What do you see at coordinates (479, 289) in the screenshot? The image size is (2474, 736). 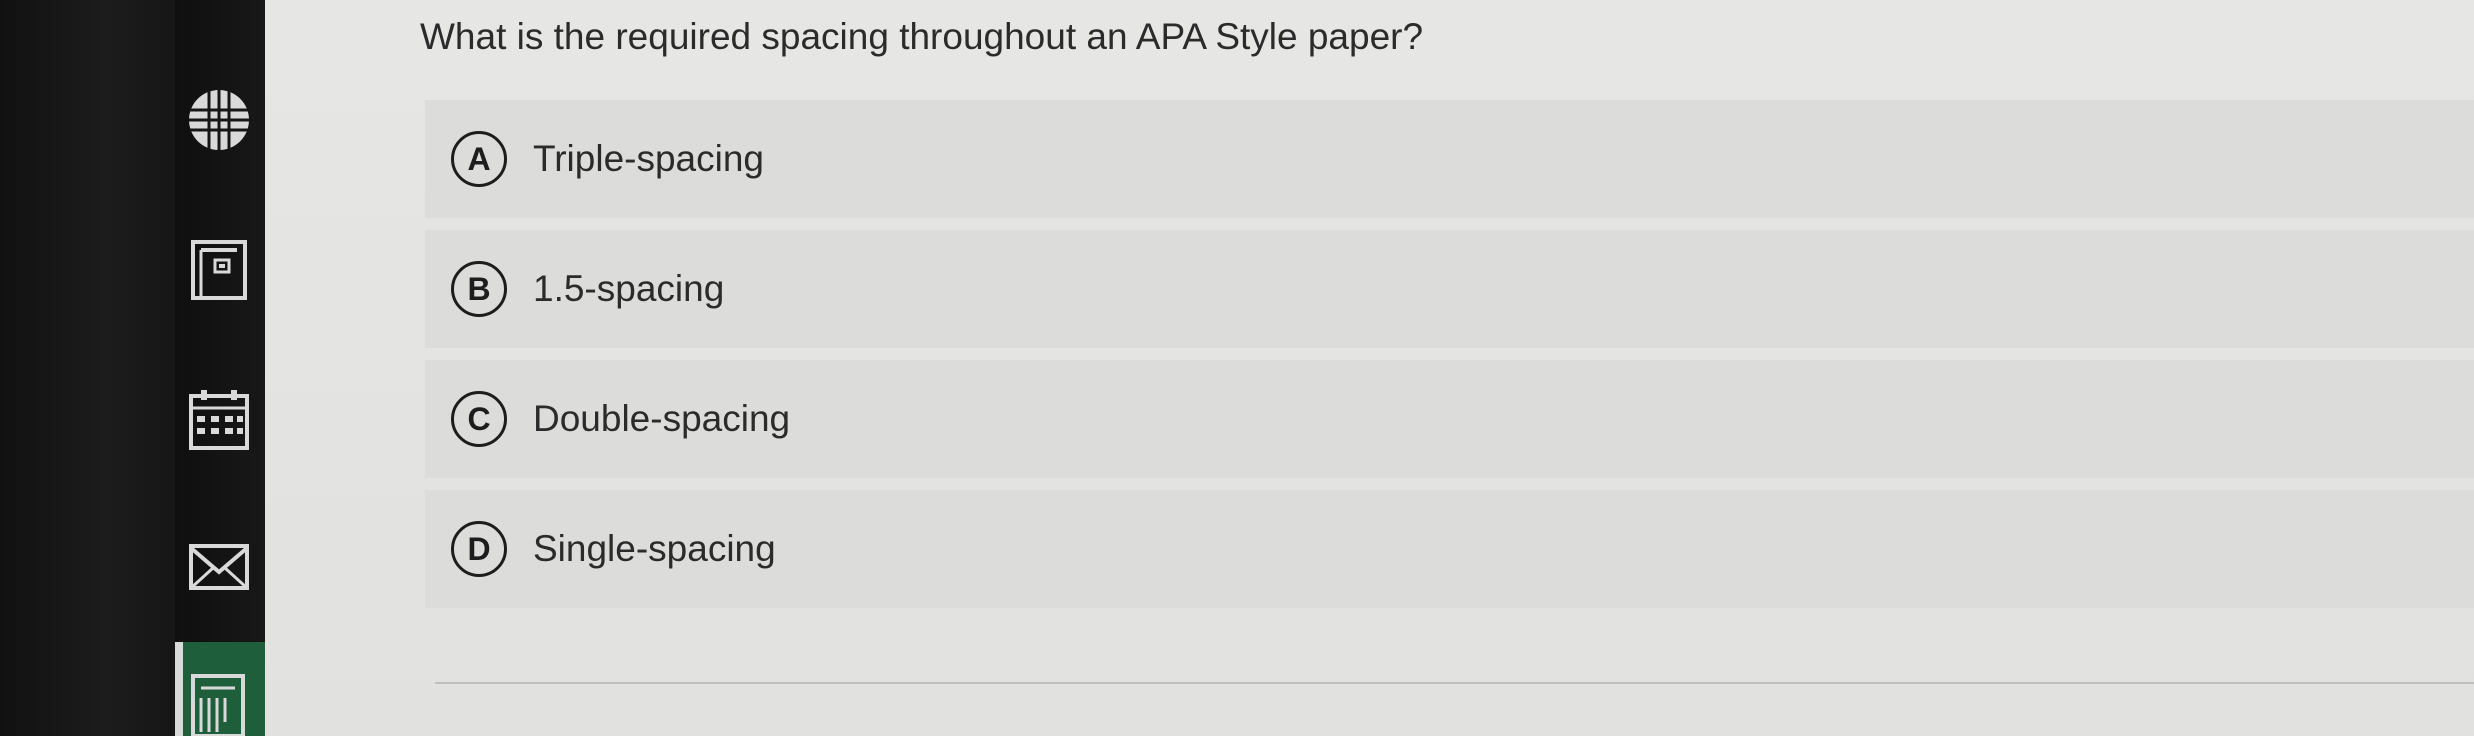 I see `option-letter-badge: B` at bounding box center [479, 289].